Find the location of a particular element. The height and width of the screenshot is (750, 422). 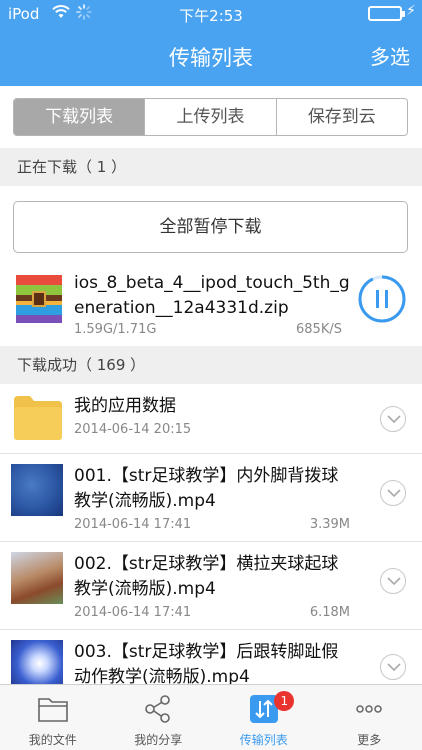

list-item: 003.【str足球教学】后跟转脚趾假动作教学(流畅版).mp4 is located at coordinates (211, 661).